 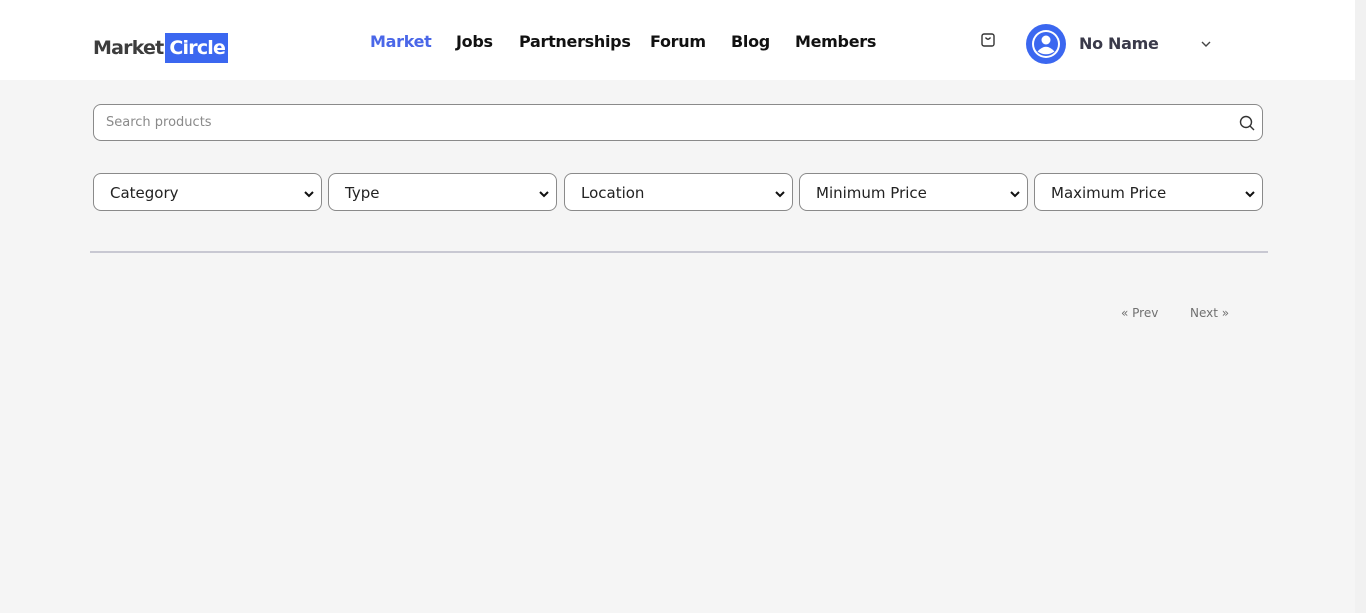 I want to click on minimum-price-select: Minimum Price, so click(x=913, y=192).